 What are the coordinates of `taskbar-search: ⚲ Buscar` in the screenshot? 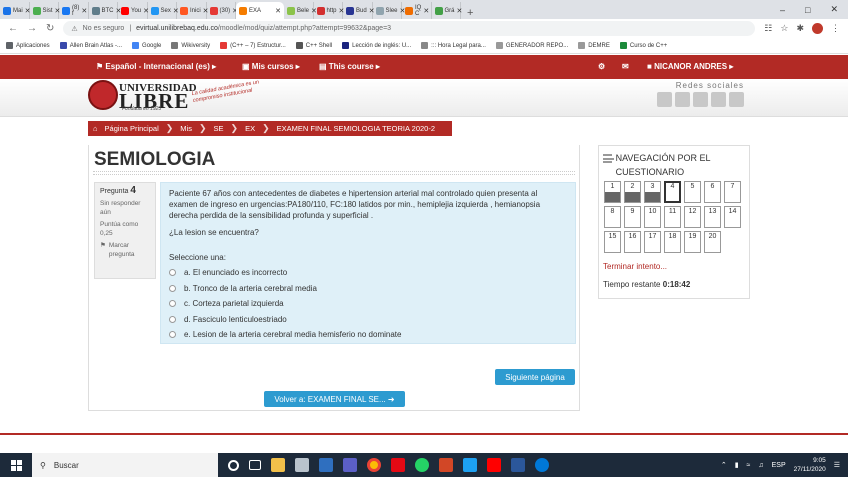 It's located at (125, 465).